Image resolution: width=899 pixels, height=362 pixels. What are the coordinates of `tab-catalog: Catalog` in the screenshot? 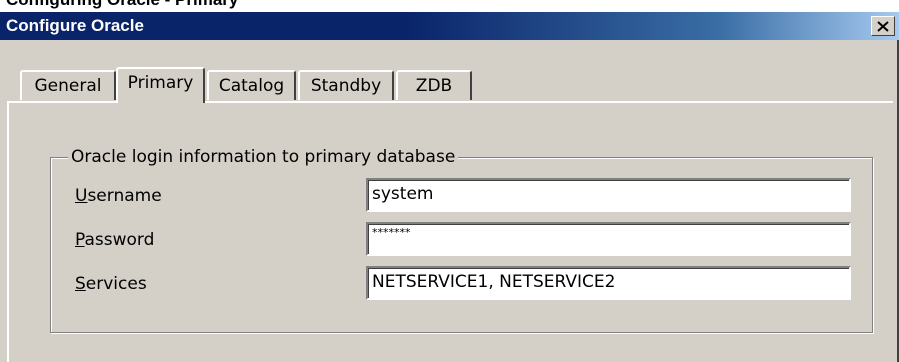 It's located at (251, 85).